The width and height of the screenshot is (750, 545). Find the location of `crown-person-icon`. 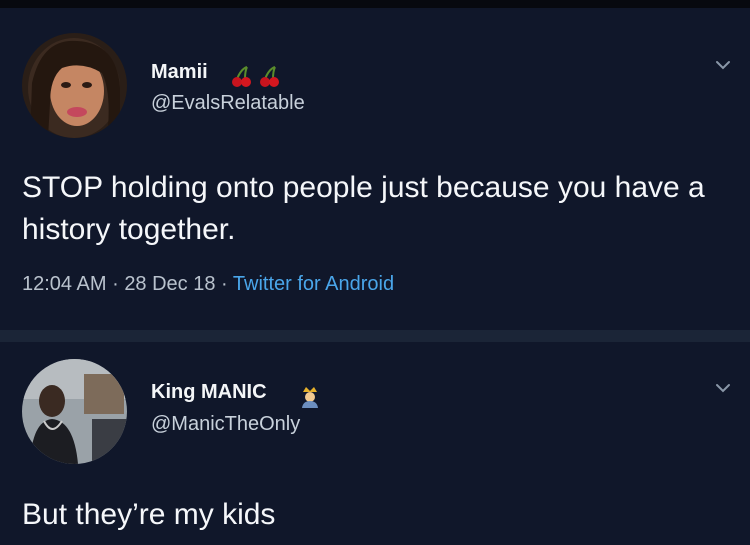

crown-person-icon is located at coordinates (310, 398).